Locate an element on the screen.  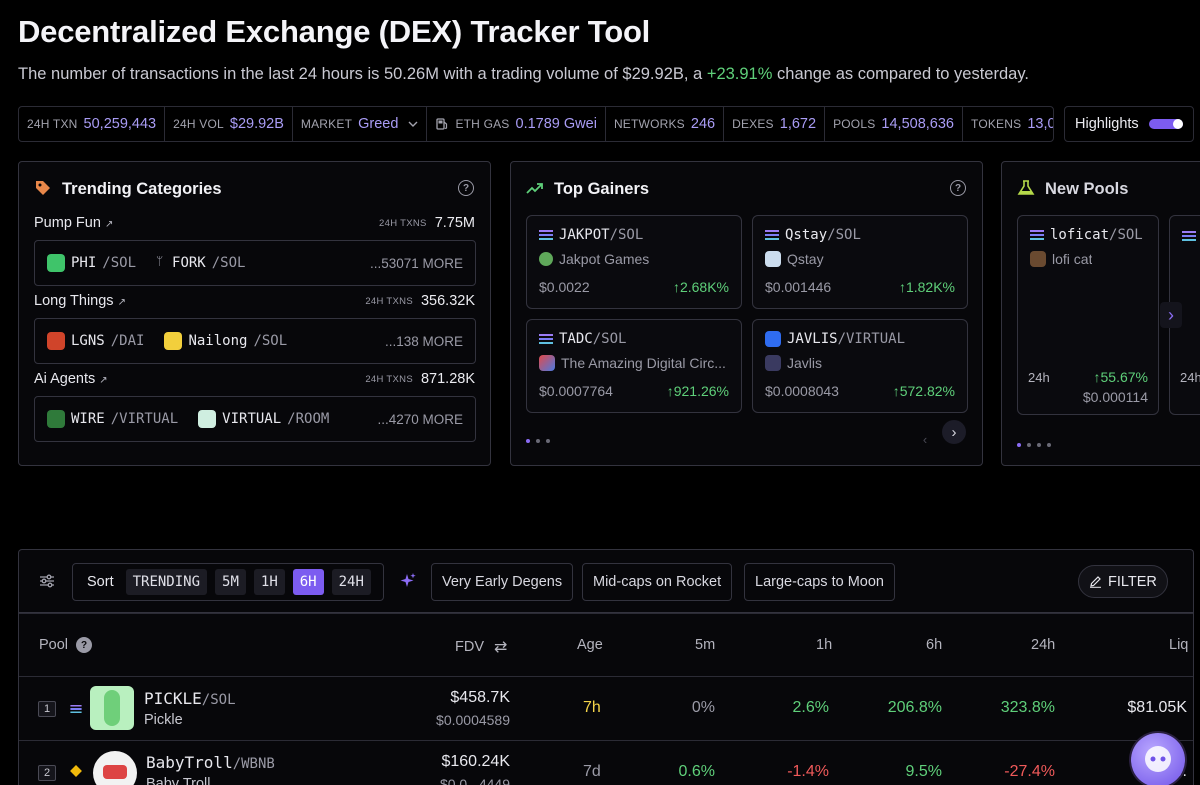
category-link-ai-agents: Ai Agents ↗ is located at coordinates (71, 379).